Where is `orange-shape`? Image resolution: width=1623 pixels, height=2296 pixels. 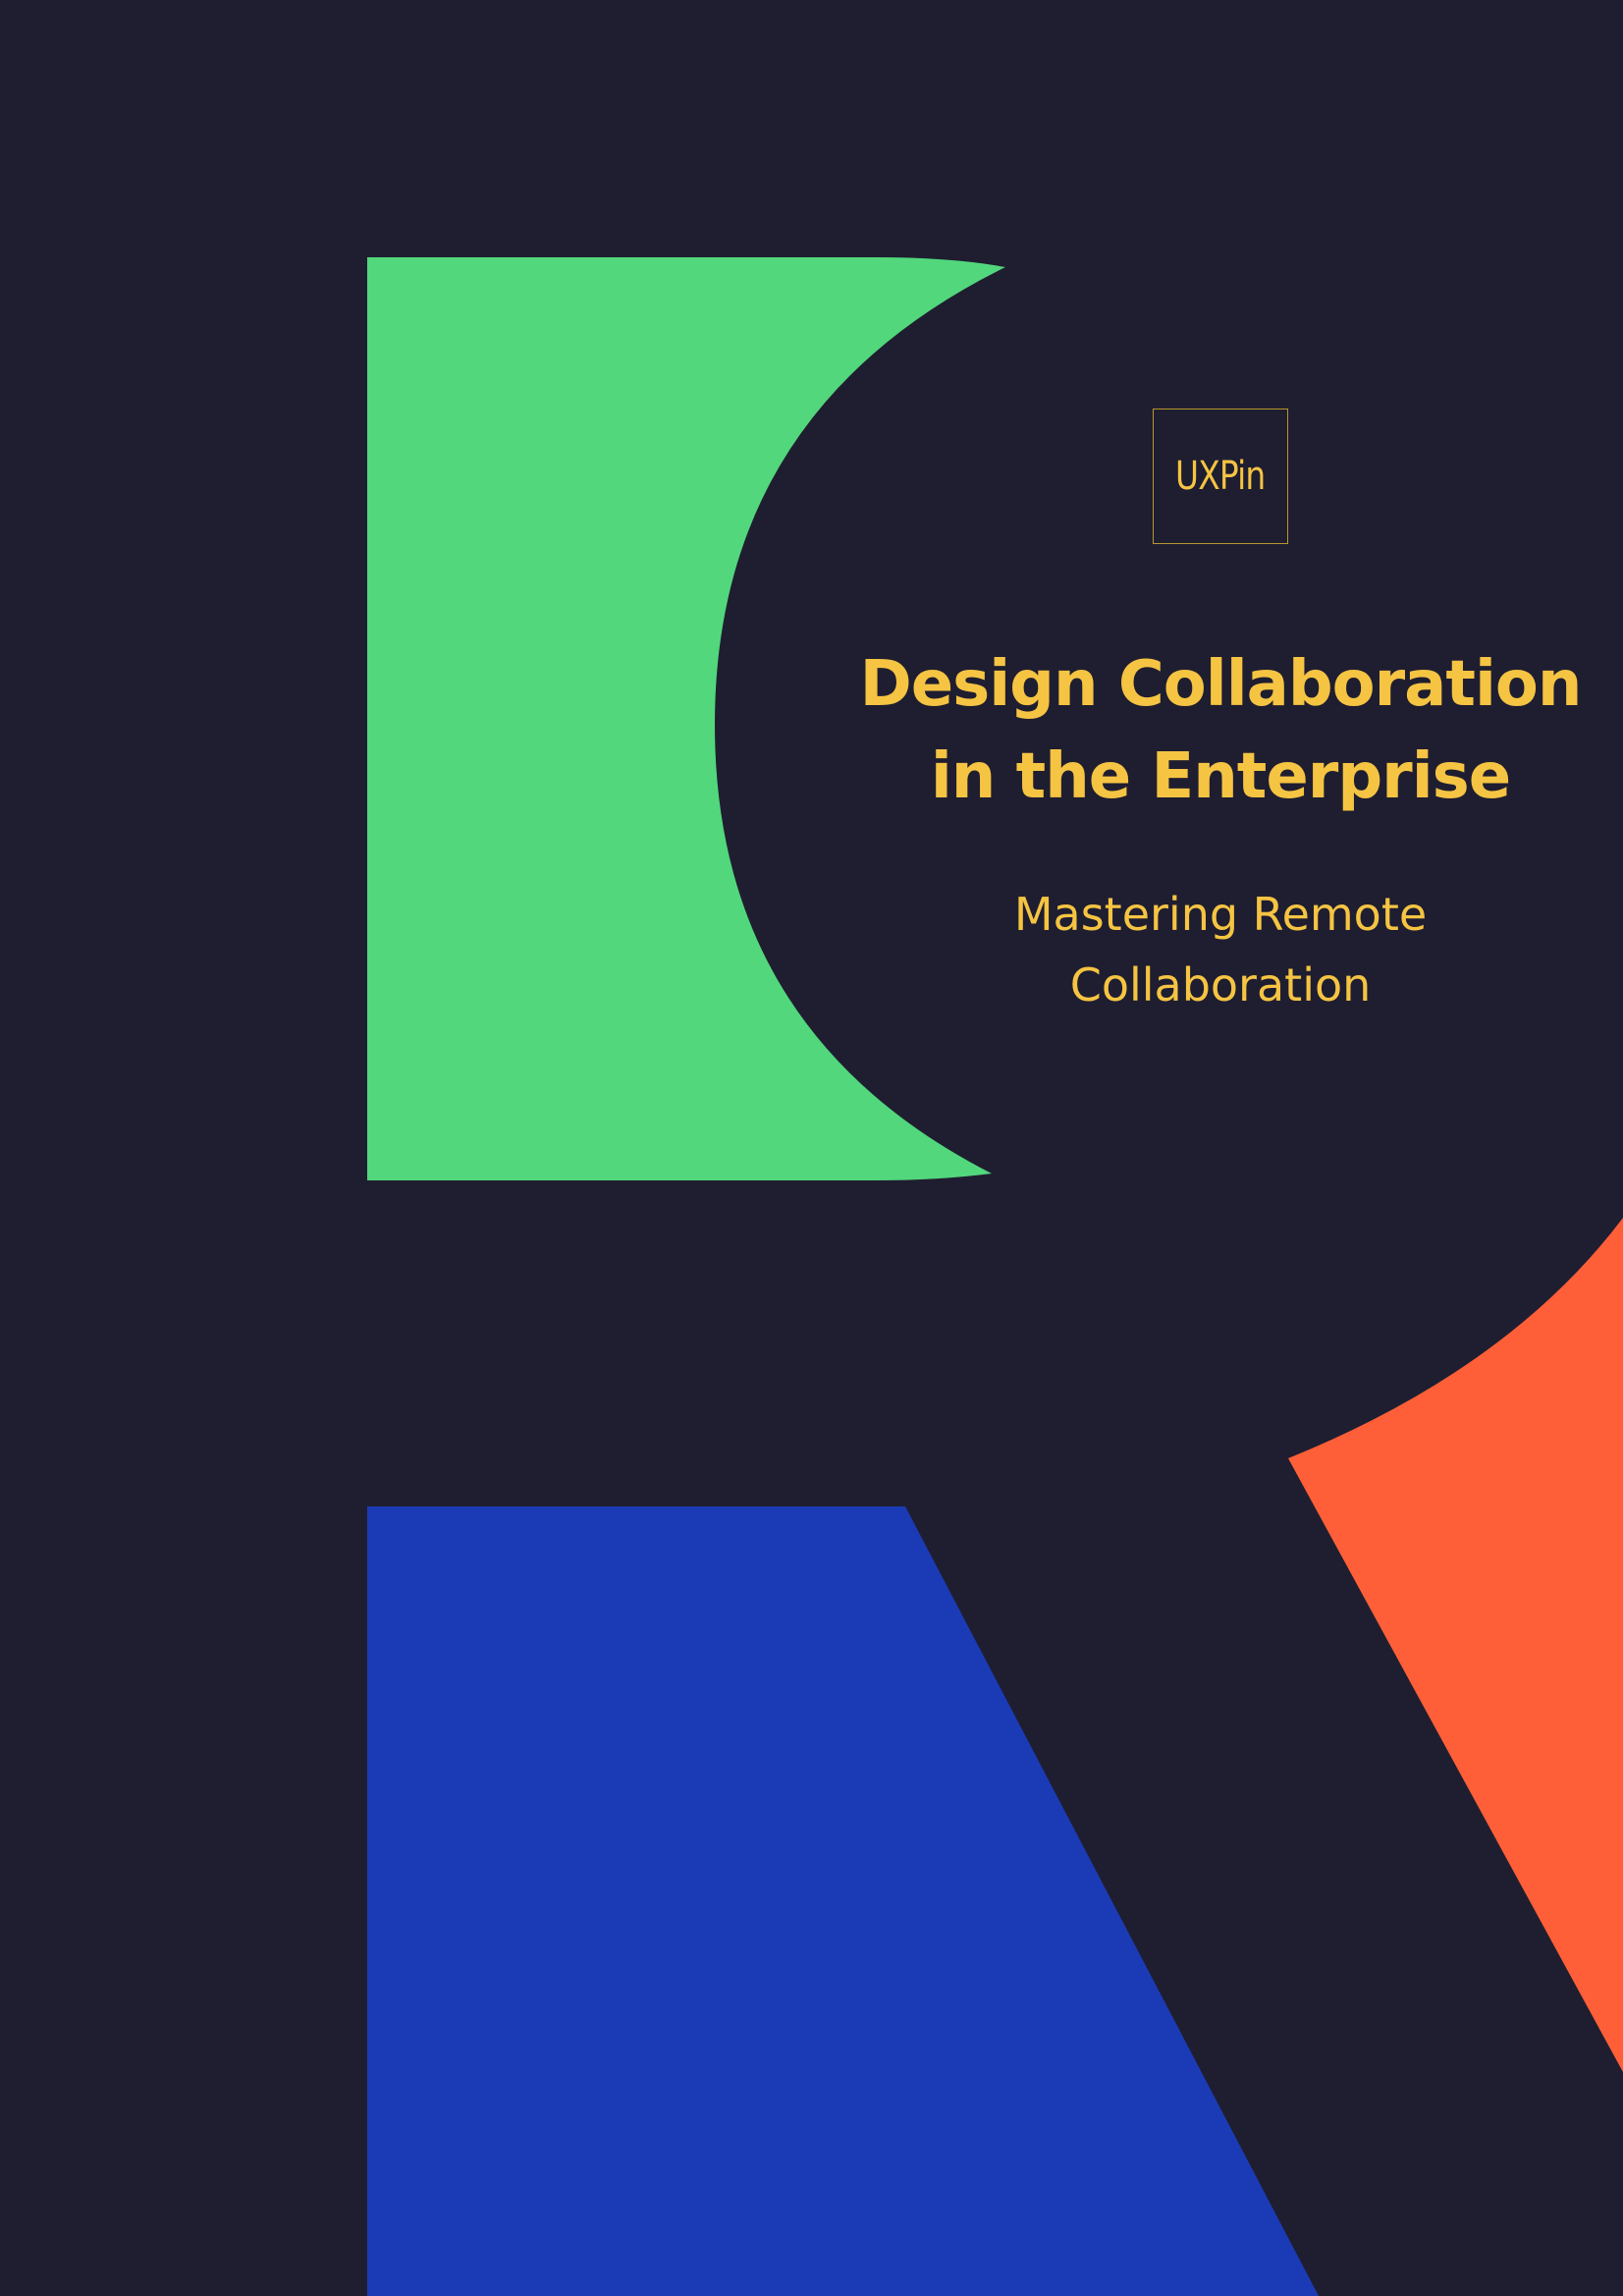 orange-shape is located at coordinates (1456, 1645).